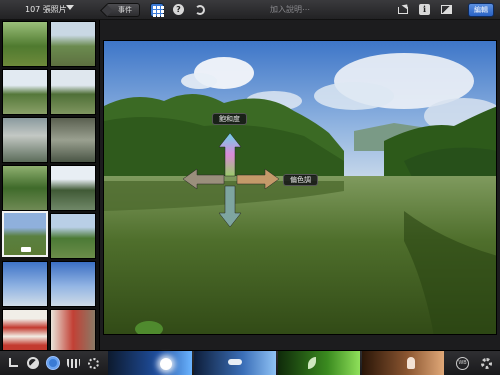  What do you see at coordinates (73, 363) in the screenshot?
I see `brush-icon` at bounding box center [73, 363].